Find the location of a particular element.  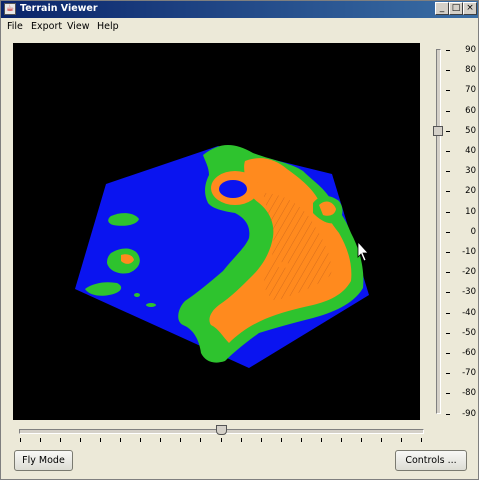

pitch-tick-label: 80 is located at coordinates (470, 70).